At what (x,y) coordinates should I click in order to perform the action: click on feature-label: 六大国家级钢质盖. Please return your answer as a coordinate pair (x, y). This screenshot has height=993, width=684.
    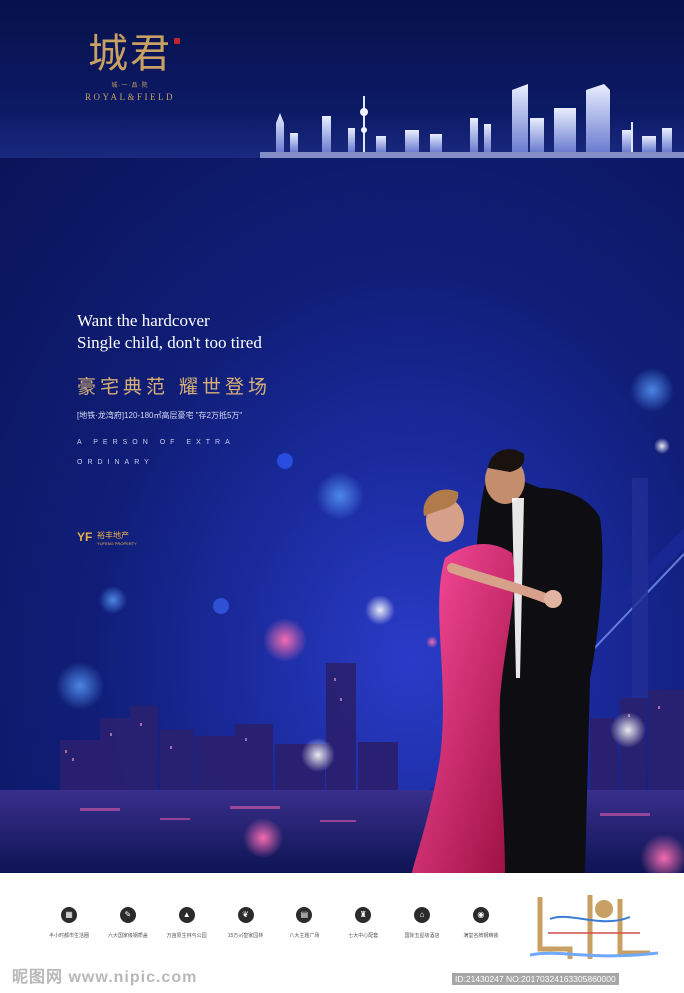
    Looking at the image, I should click on (127, 936).